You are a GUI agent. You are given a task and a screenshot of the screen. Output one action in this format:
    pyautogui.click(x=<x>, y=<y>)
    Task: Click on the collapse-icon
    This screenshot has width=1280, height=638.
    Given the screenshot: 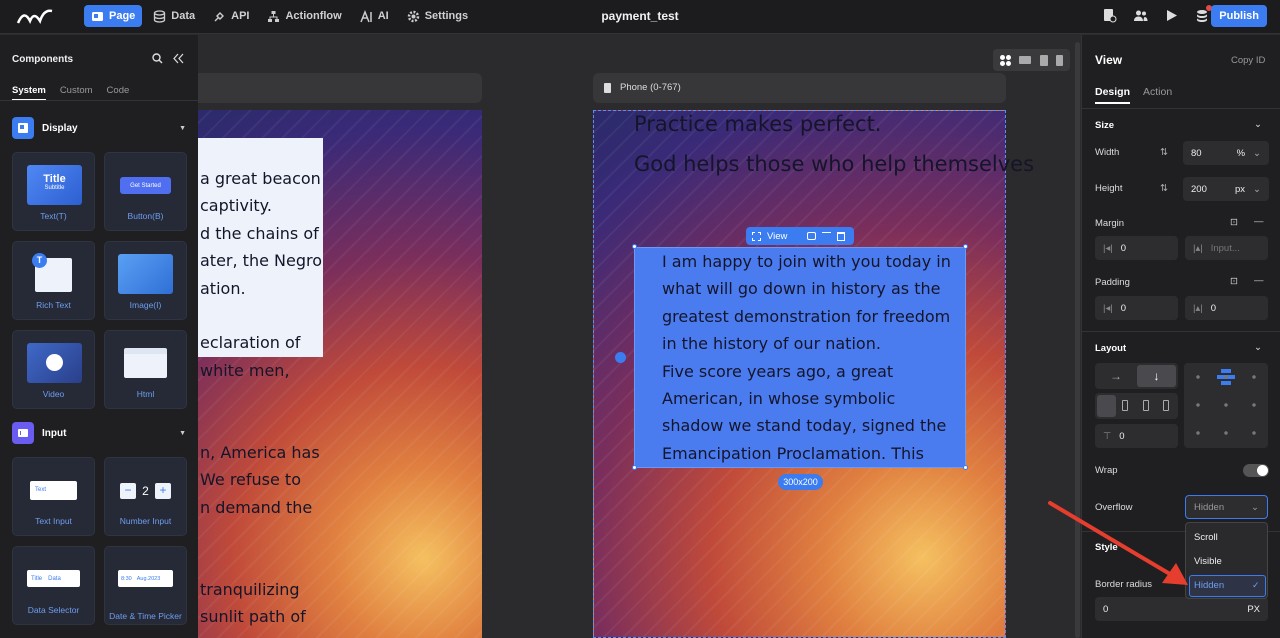 What is the action you would take?
    pyautogui.click(x=178, y=58)
    